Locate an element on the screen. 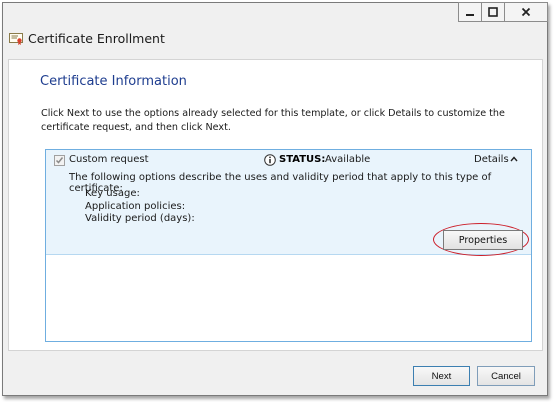 This screenshot has width=554, height=402. info-icon is located at coordinates (270, 160).